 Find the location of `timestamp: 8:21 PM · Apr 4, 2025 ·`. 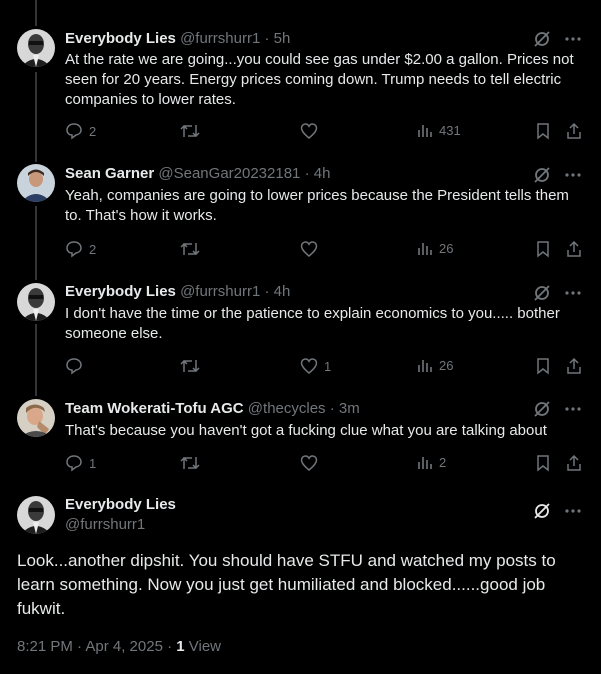

timestamp: 8:21 PM · Apr 4, 2025 · is located at coordinates (96, 646).